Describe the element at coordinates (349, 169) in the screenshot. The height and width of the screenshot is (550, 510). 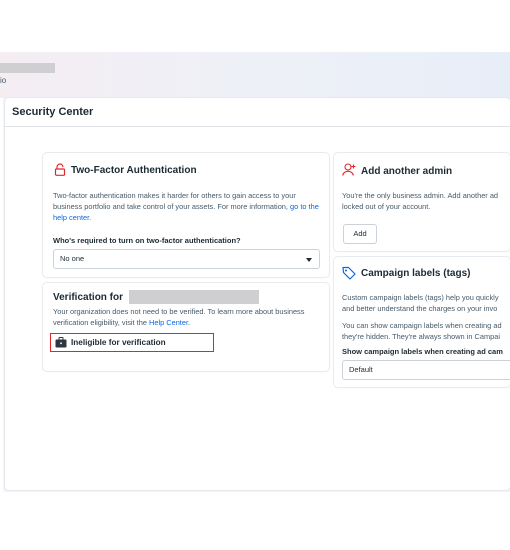
I see `add-person-icon` at that location.